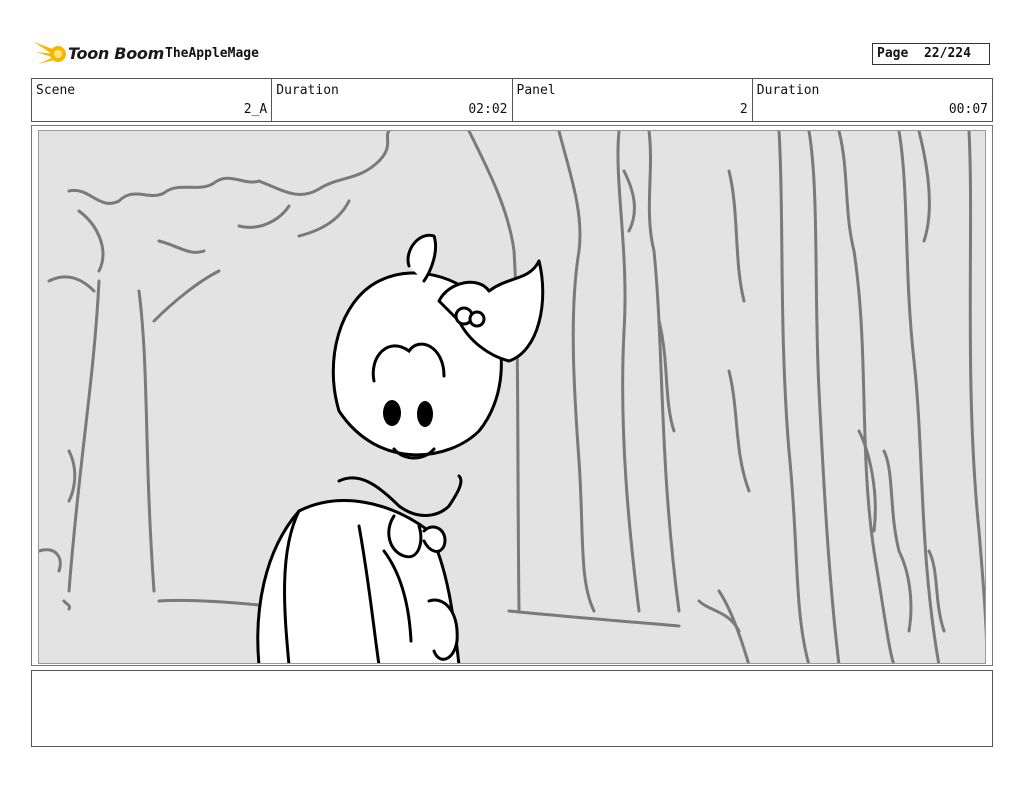  Describe the element at coordinates (255, 109) in the screenshot. I see `scene-value: 2_A` at that location.